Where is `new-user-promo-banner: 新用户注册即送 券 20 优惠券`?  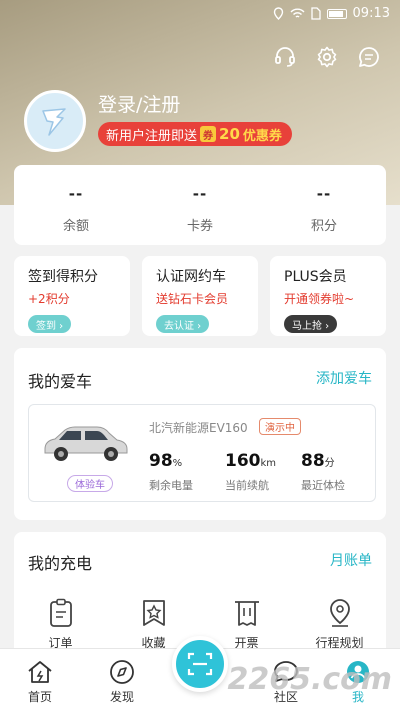
new-user-promo-banner: 新用户注册即送 券 20 优惠券 is located at coordinates (195, 134).